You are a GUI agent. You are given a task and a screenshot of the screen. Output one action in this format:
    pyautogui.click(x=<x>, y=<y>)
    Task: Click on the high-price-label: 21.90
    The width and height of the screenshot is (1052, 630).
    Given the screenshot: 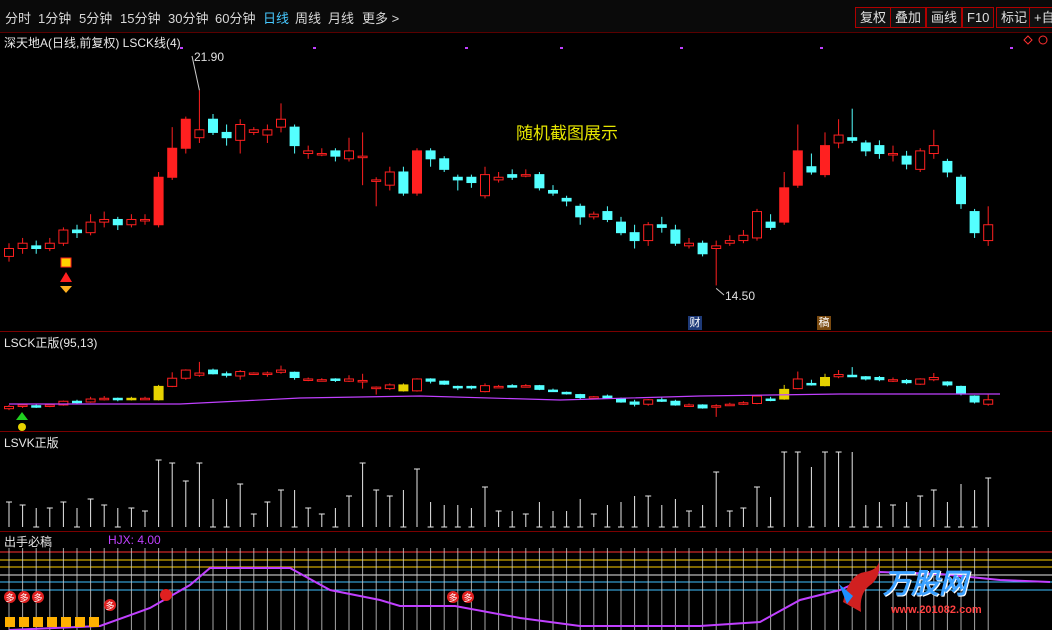 What is the action you would take?
    pyautogui.click(x=209, y=57)
    